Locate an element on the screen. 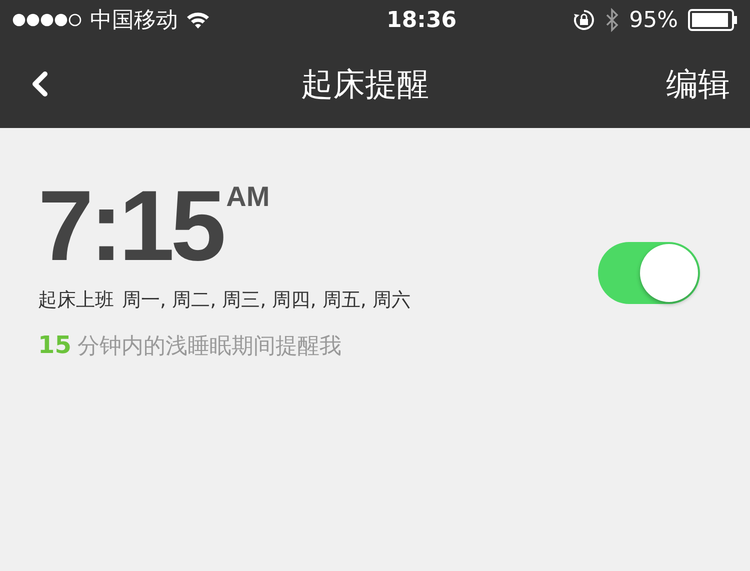 This screenshot has width=750, height=571. smart-minutes: 15 is located at coordinates (55, 345).